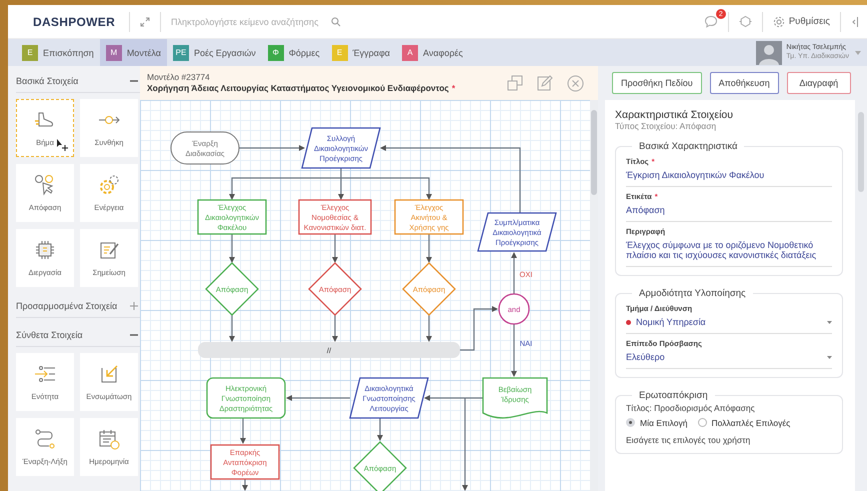  Describe the element at coordinates (179, 77) in the screenshot. I see `model-number: Μοντέλο #23774` at that location.